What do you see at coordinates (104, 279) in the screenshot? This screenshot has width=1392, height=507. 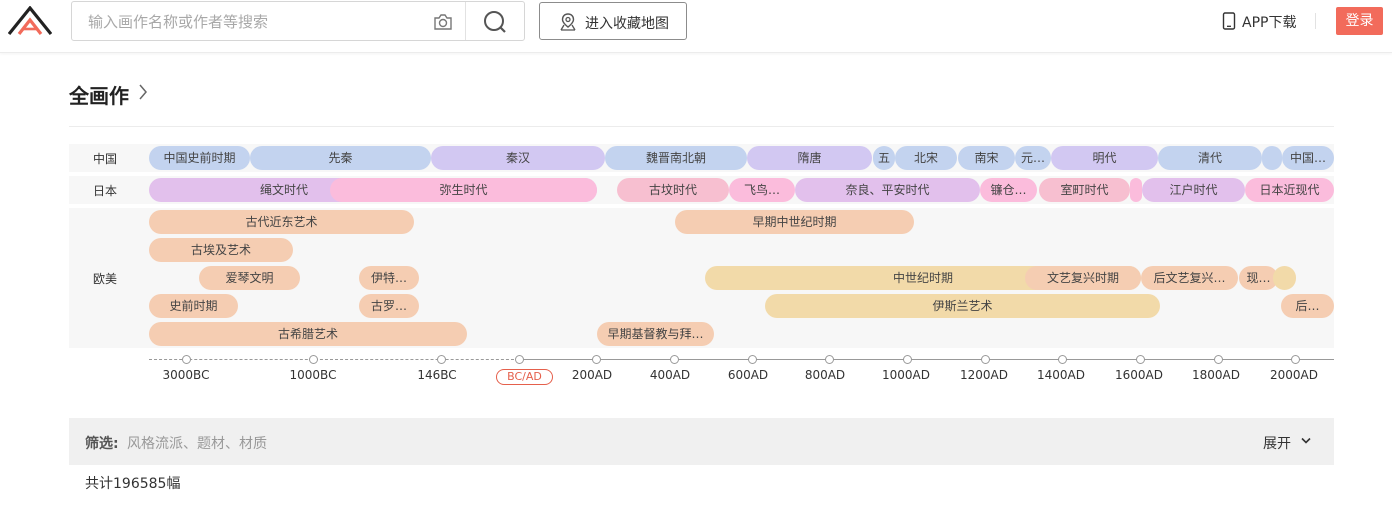 I see `row-label-west: 欧美` at bounding box center [104, 279].